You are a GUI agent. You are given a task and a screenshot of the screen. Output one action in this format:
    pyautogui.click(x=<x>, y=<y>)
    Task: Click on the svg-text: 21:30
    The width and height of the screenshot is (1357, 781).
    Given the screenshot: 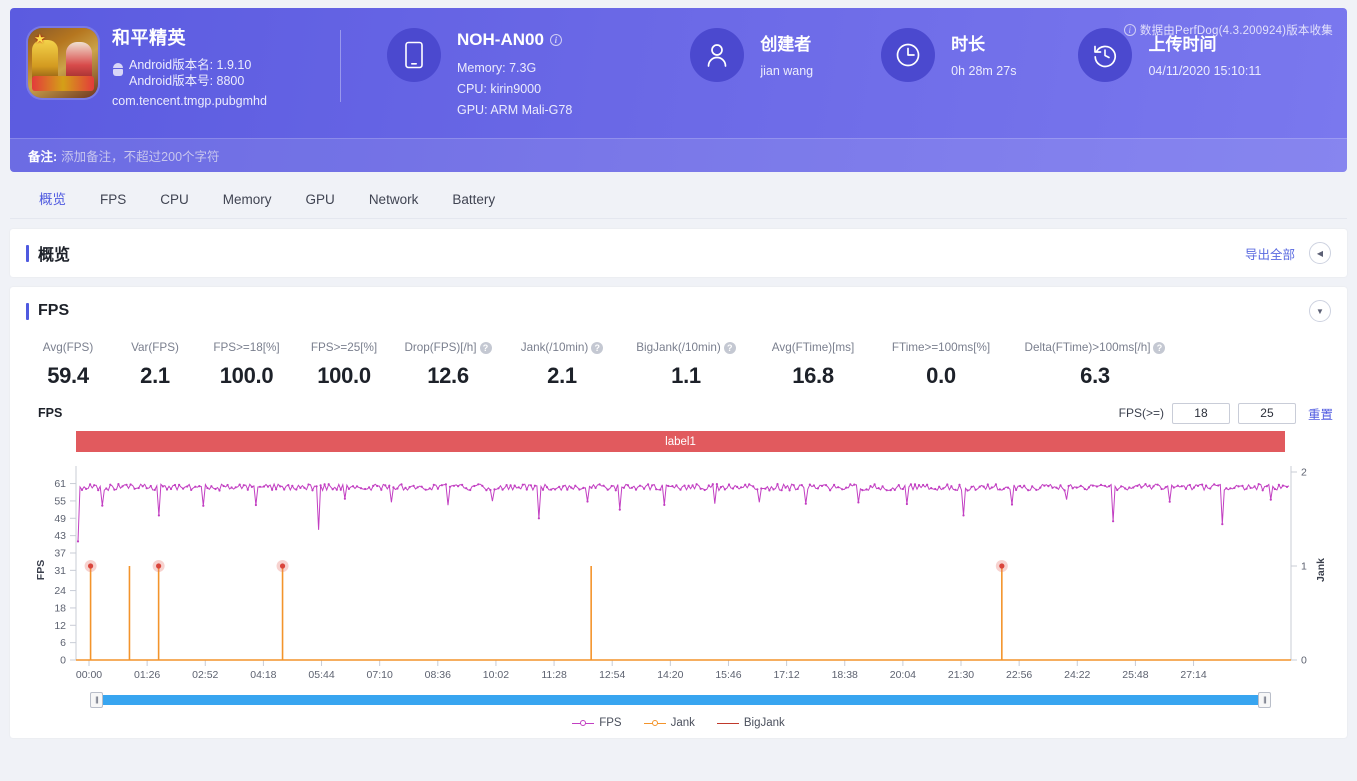 What is the action you would take?
    pyautogui.click(x=961, y=675)
    